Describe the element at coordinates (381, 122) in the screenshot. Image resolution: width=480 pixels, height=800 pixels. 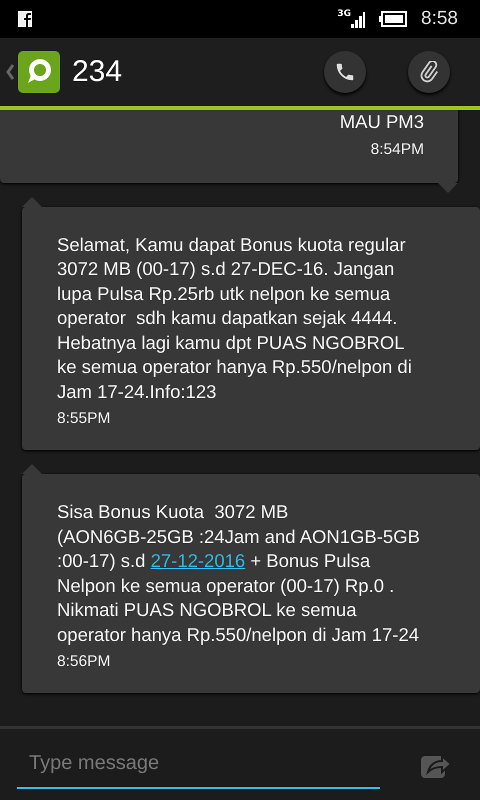
I see `message-text: MAU PM3` at that location.